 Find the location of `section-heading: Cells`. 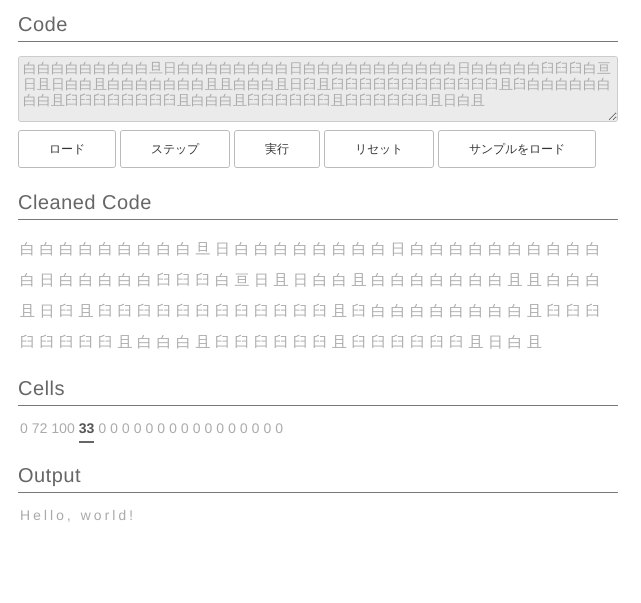

section-heading: Cells is located at coordinates (42, 389).